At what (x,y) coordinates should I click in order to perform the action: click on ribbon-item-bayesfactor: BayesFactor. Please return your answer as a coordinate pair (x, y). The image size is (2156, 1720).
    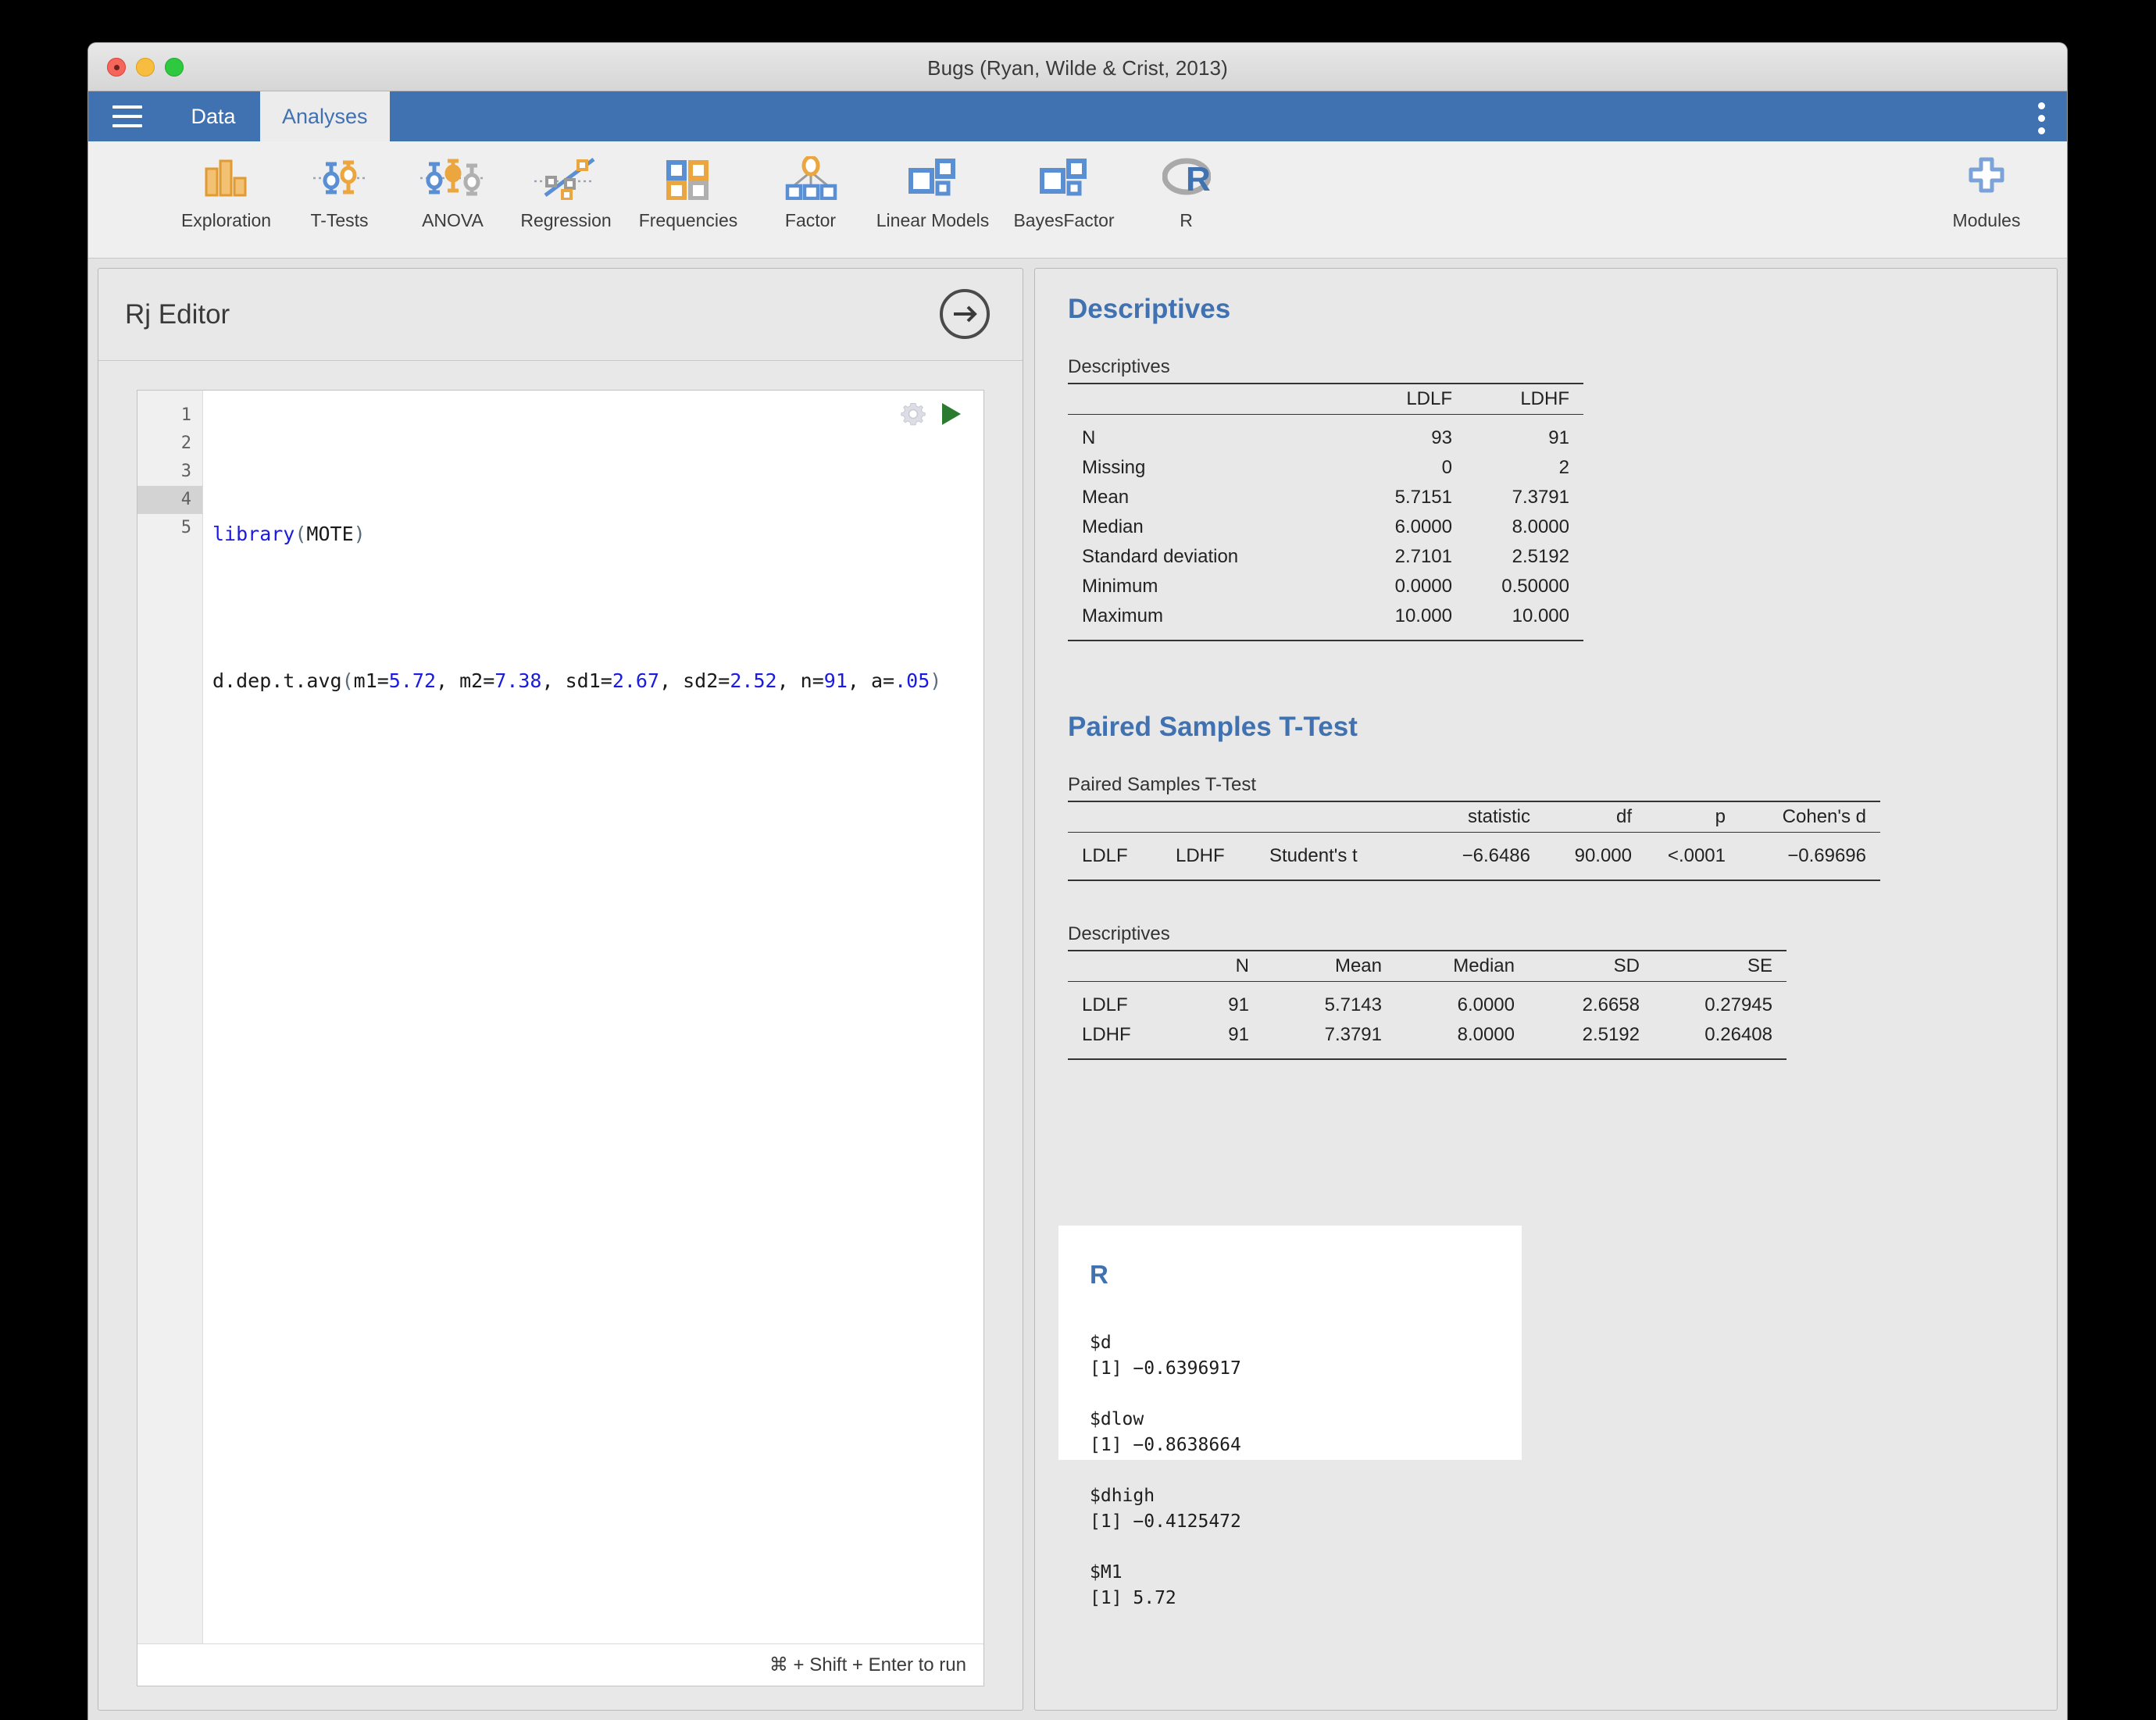
    Looking at the image, I should click on (1064, 186).